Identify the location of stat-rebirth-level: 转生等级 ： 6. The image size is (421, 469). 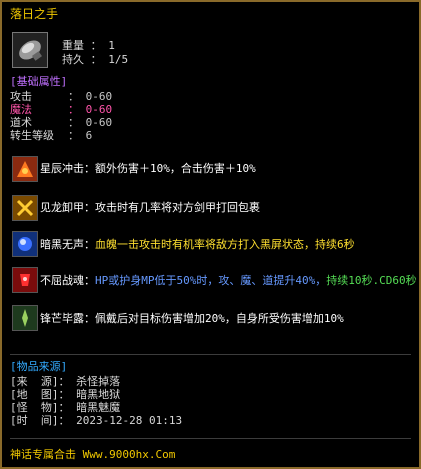
(51, 135).